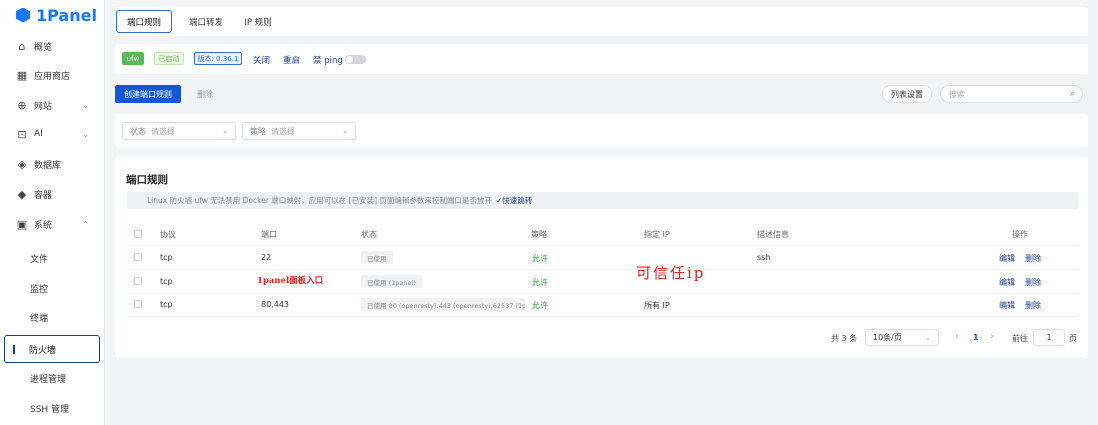  Describe the element at coordinates (907, 94) in the screenshot. I see `list-settings-button: 列表设置` at that location.